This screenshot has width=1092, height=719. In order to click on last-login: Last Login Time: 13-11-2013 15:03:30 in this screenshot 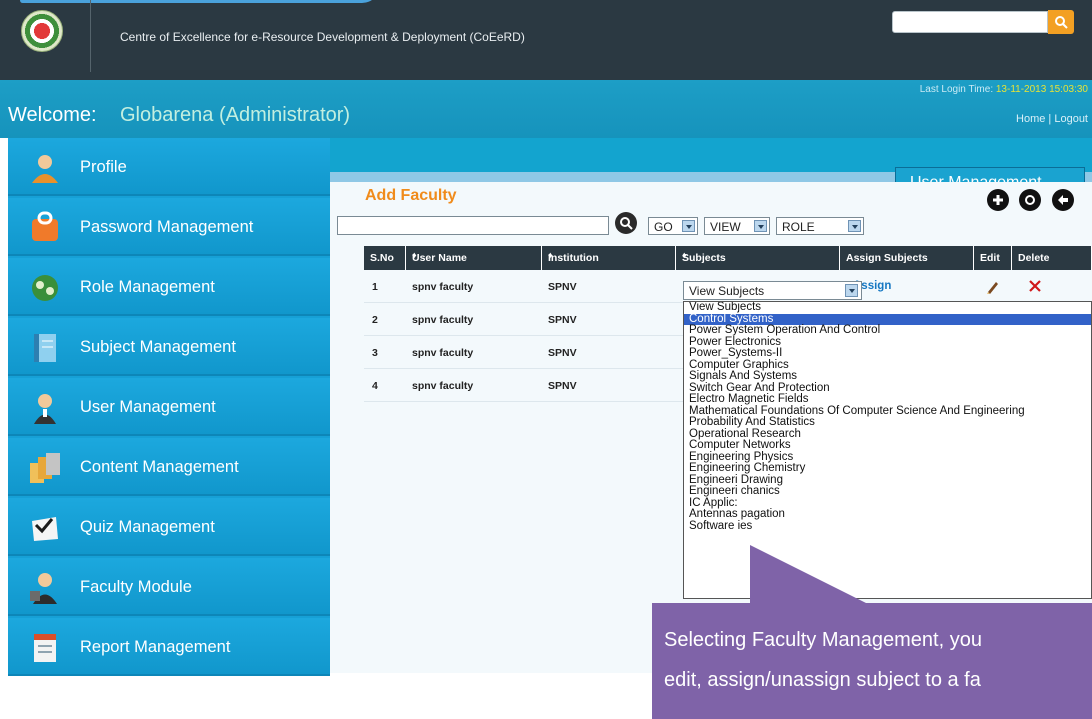, I will do `click(1004, 89)`.